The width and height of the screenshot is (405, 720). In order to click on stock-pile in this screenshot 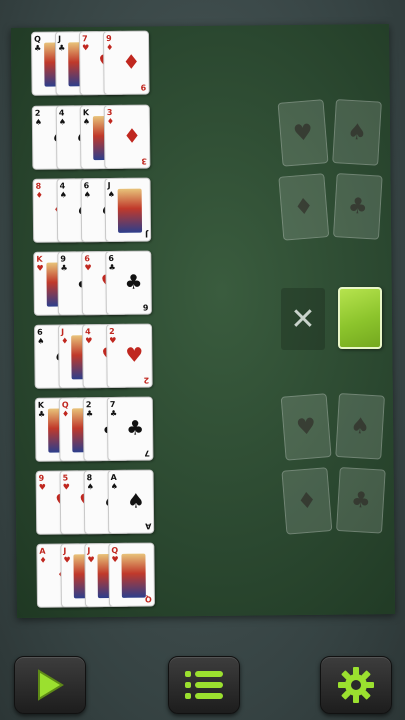, I will do `click(360, 318)`.